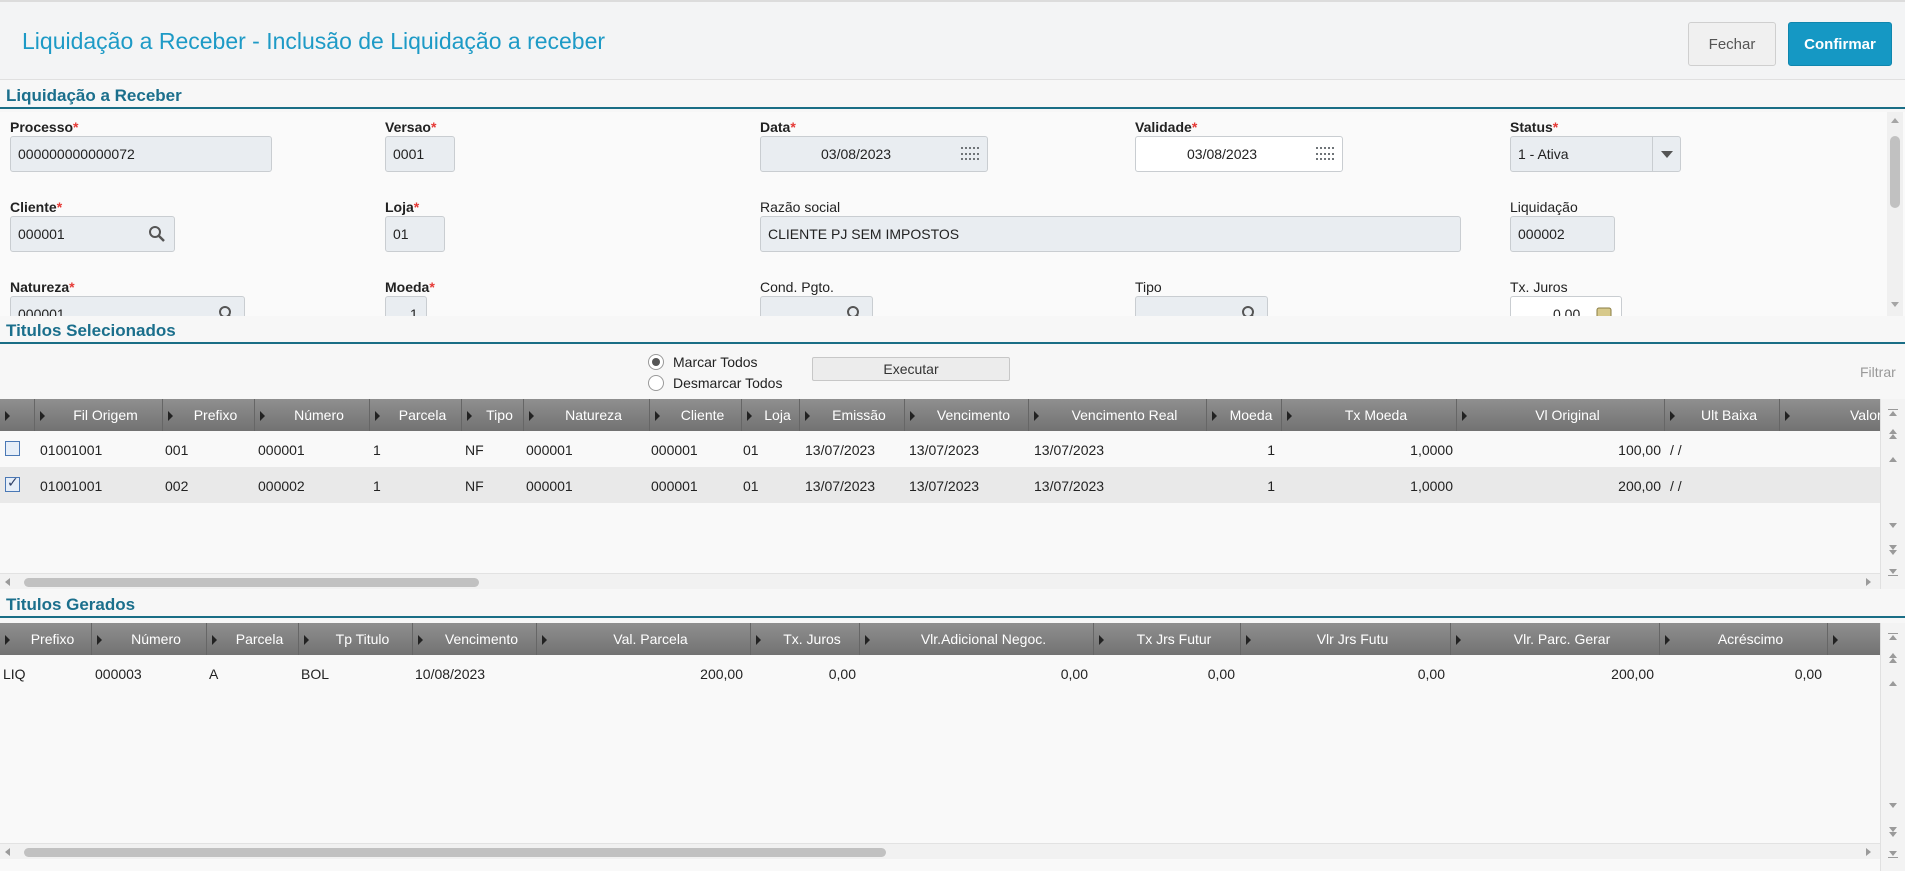 Image resolution: width=1905 pixels, height=871 pixels. Describe the element at coordinates (1118, 415) in the screenshot. I see `col-vencimento-real: Vencimento Real` at that location.